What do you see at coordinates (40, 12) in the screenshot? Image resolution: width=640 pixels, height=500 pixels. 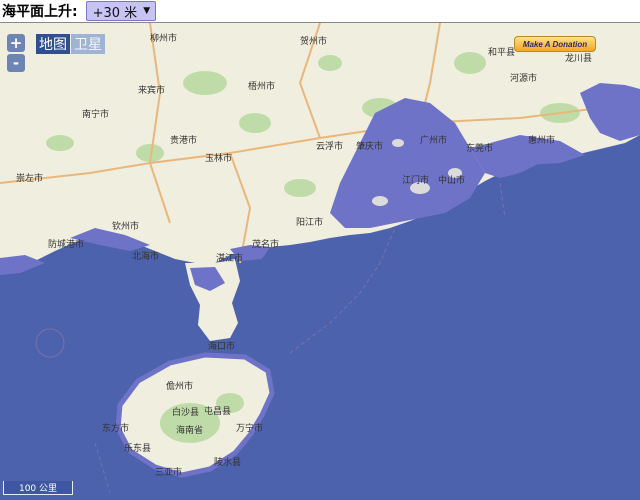 I see `sea-level-label: 海平面上升:` at bounding box center [40, 12].